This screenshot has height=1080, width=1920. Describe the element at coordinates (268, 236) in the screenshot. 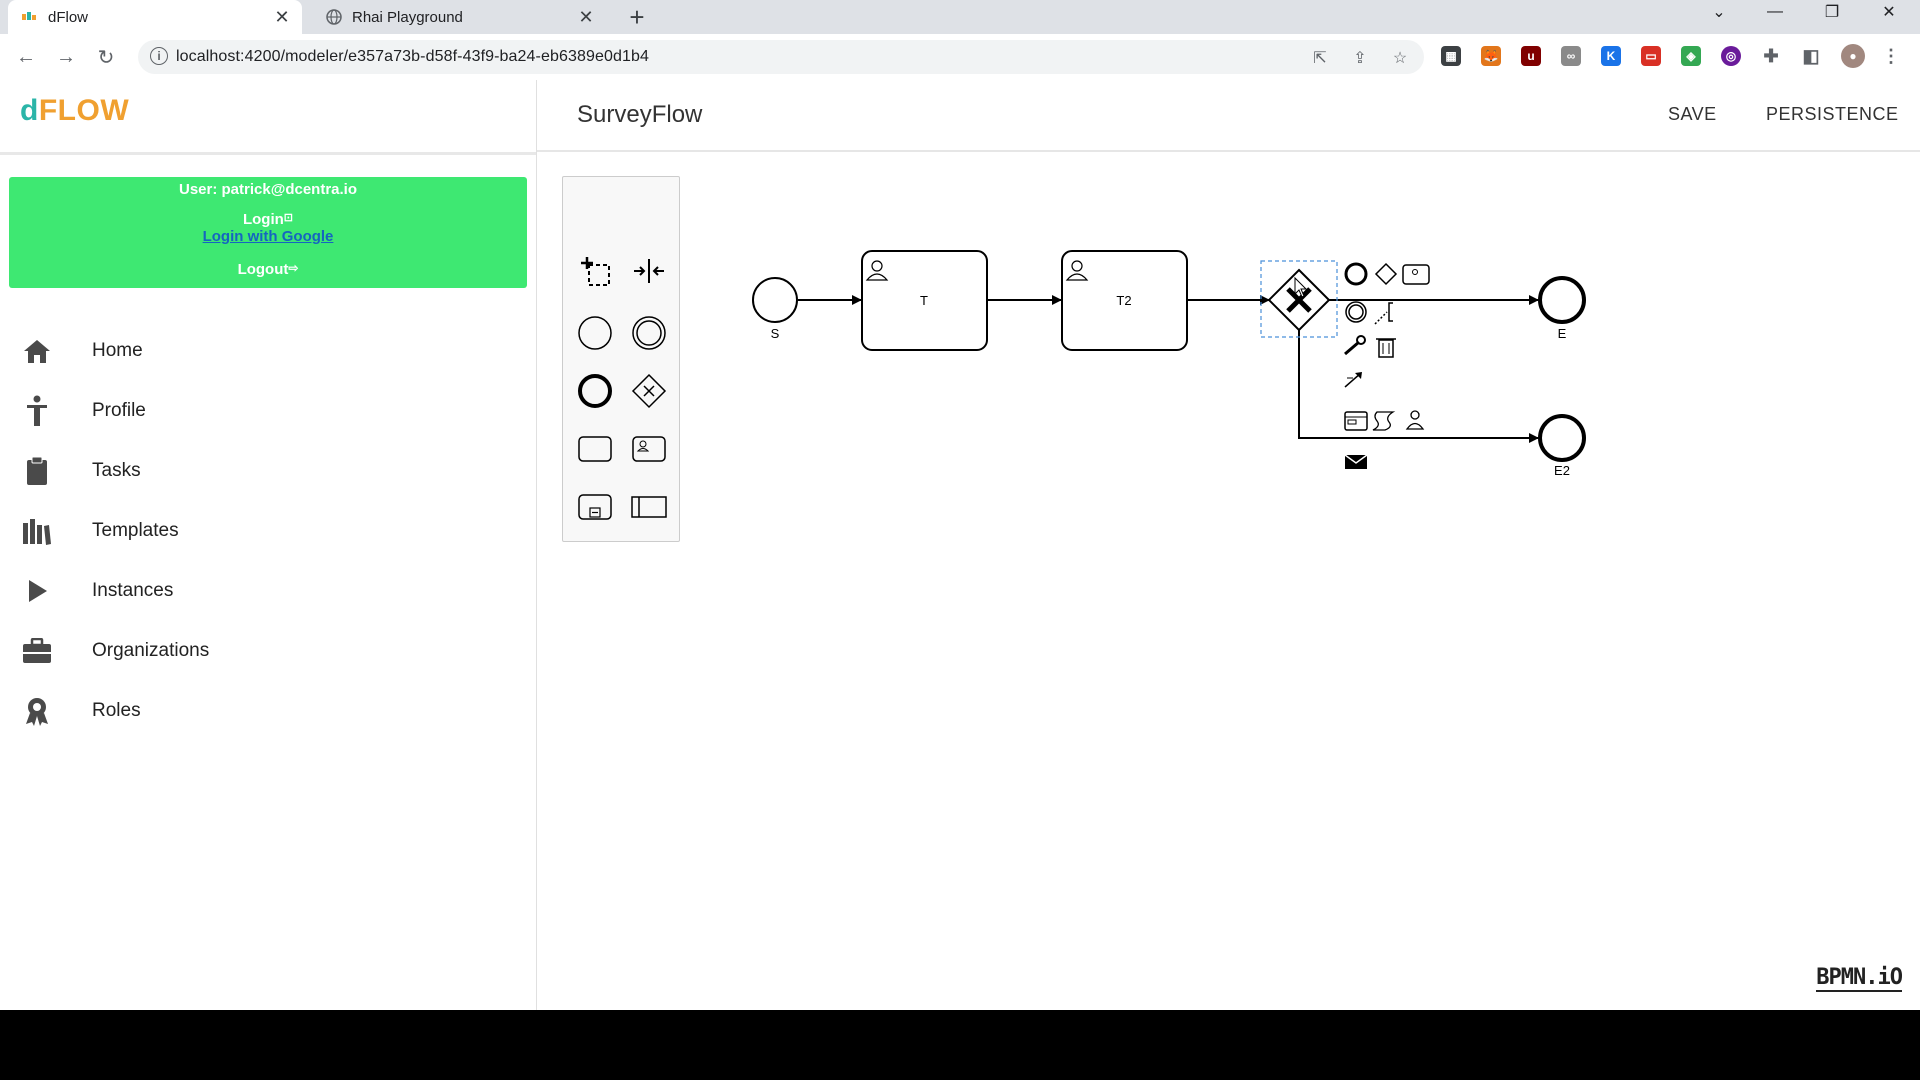

I see `login-google-link: Login with Google` at that location.